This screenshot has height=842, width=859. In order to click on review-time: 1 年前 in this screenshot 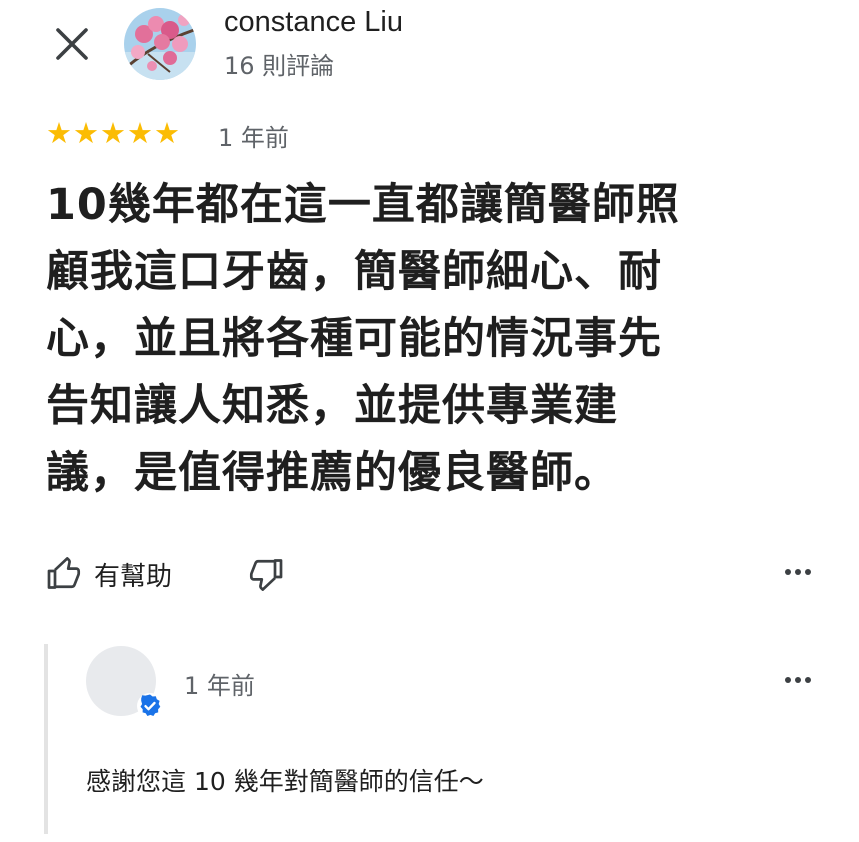, I will do `click(253, 138)`.